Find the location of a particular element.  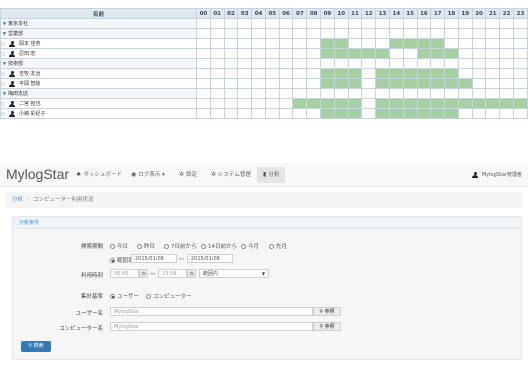

hour-header: 17 is located at coordinates (438, 13).